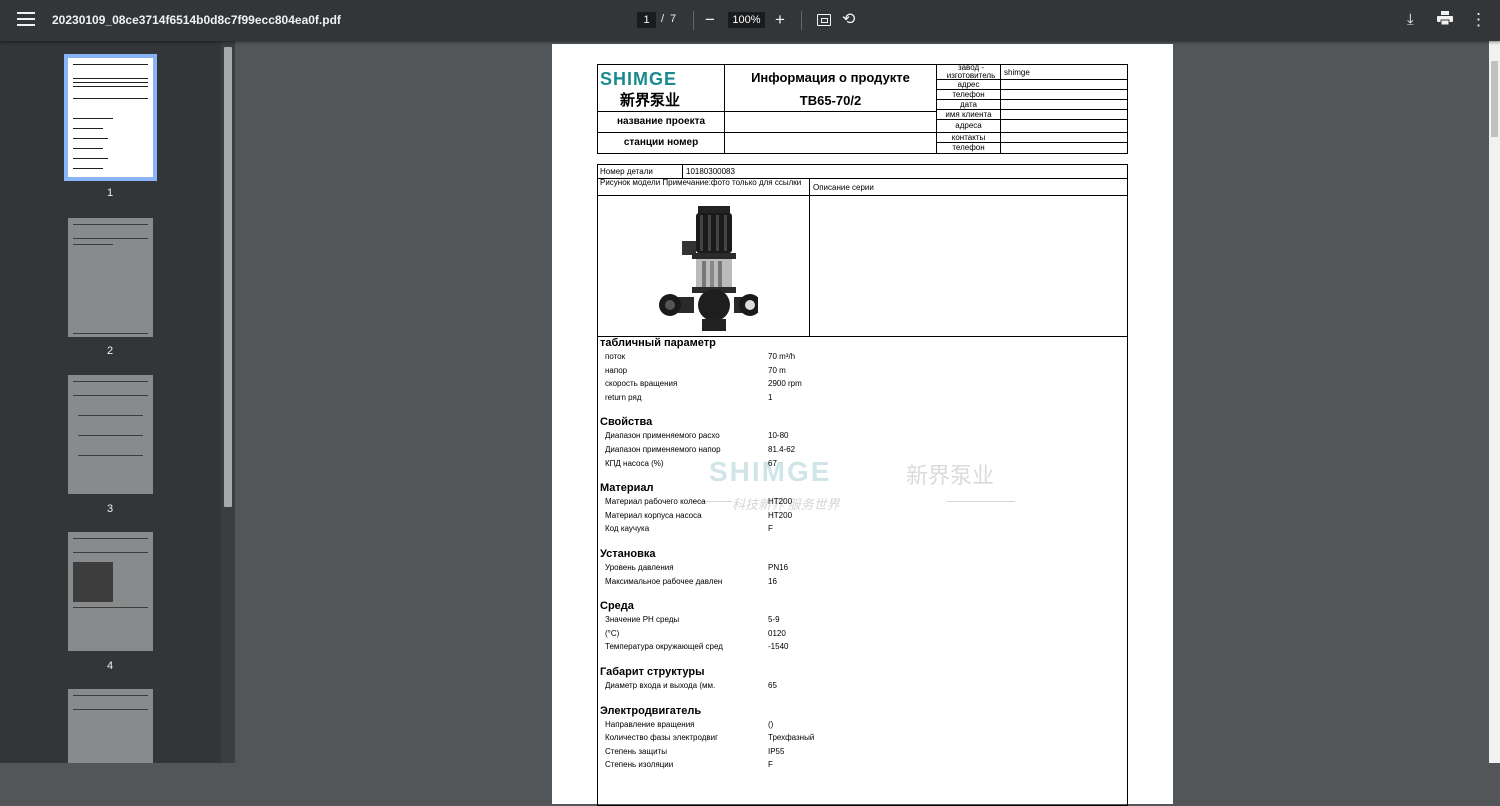  What do you see at coordinates (662, 738) in the screenshot?
I see `parameter-name: Количество фазы электродвиг` at bounding box center [662, 738].